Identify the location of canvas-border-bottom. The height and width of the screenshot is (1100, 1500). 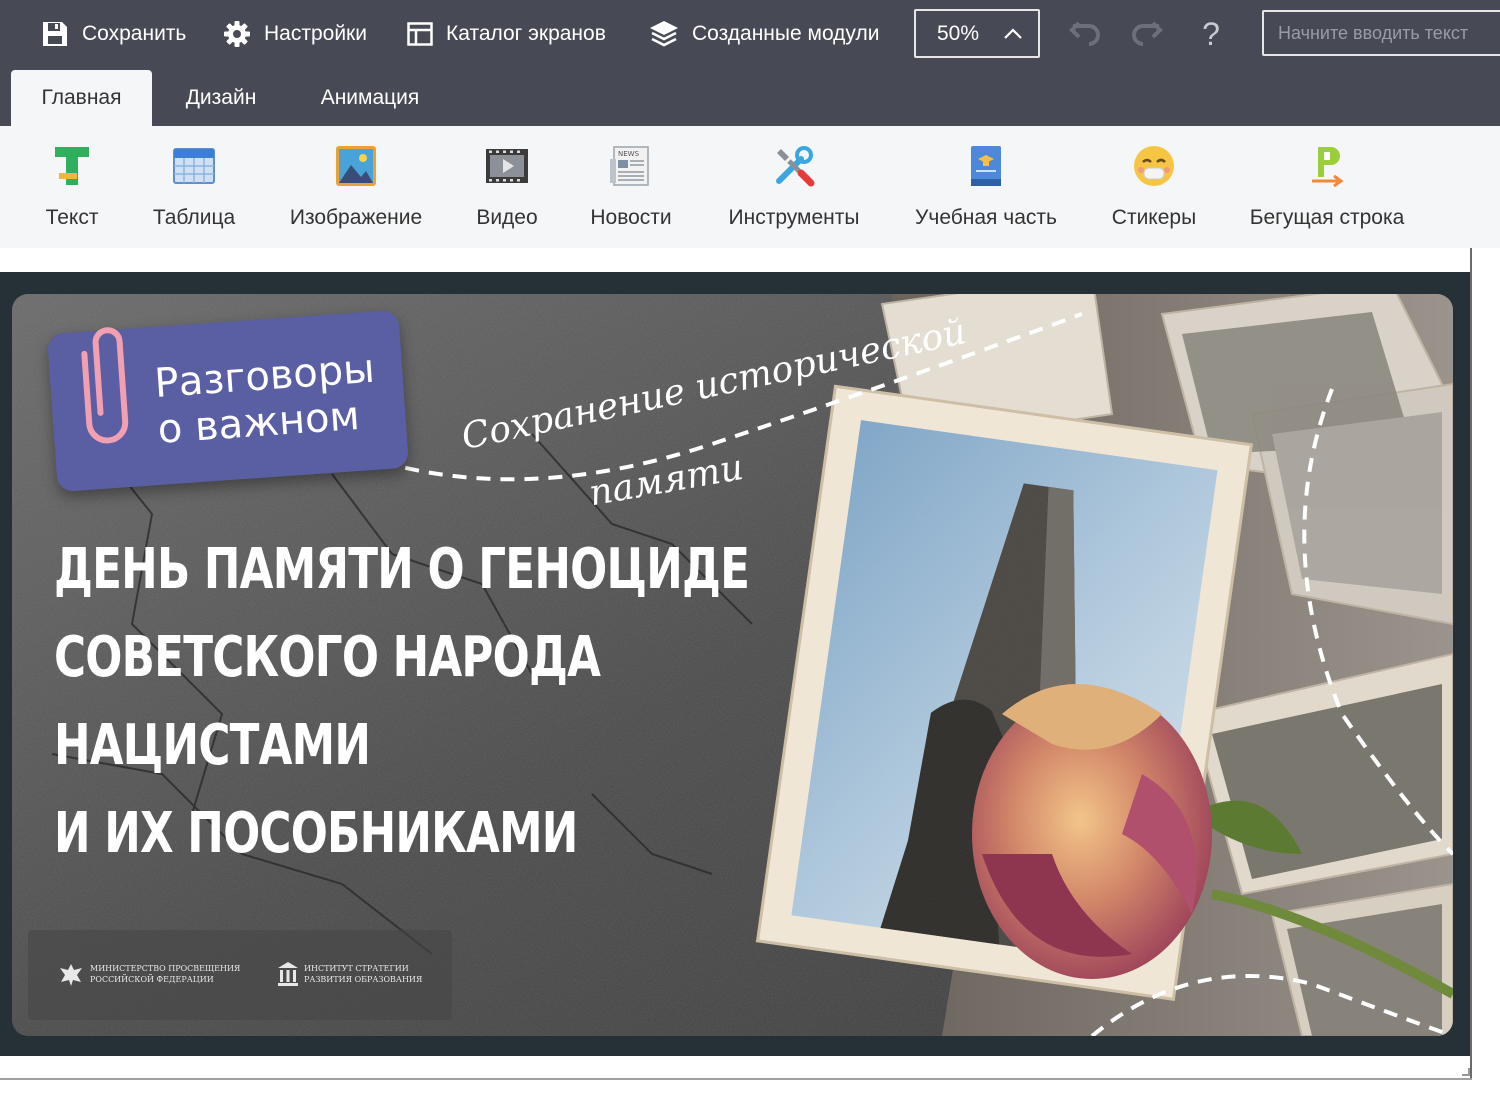
(736, 1079).